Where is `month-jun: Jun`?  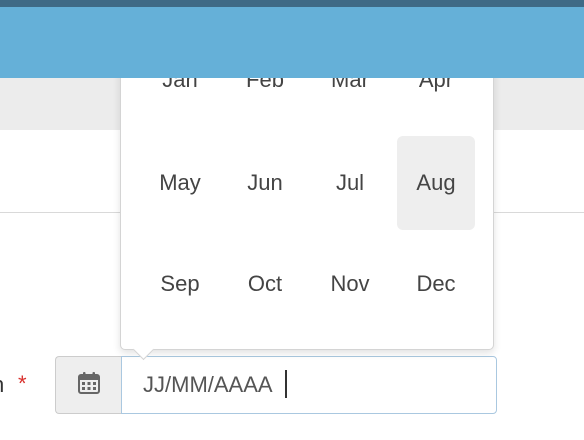 month-jun: Jun is located at coordinates (265, 183).